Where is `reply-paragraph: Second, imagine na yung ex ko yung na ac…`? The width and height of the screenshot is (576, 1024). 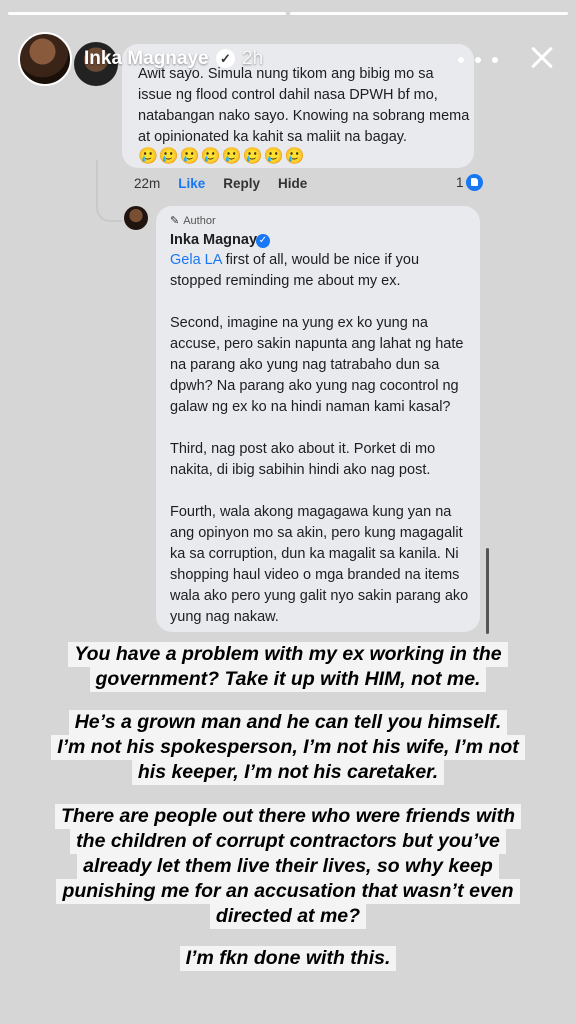
reply-paragraph: Second, imagine na yung ex ko yung na ac… is located at coordinates (317, 365).